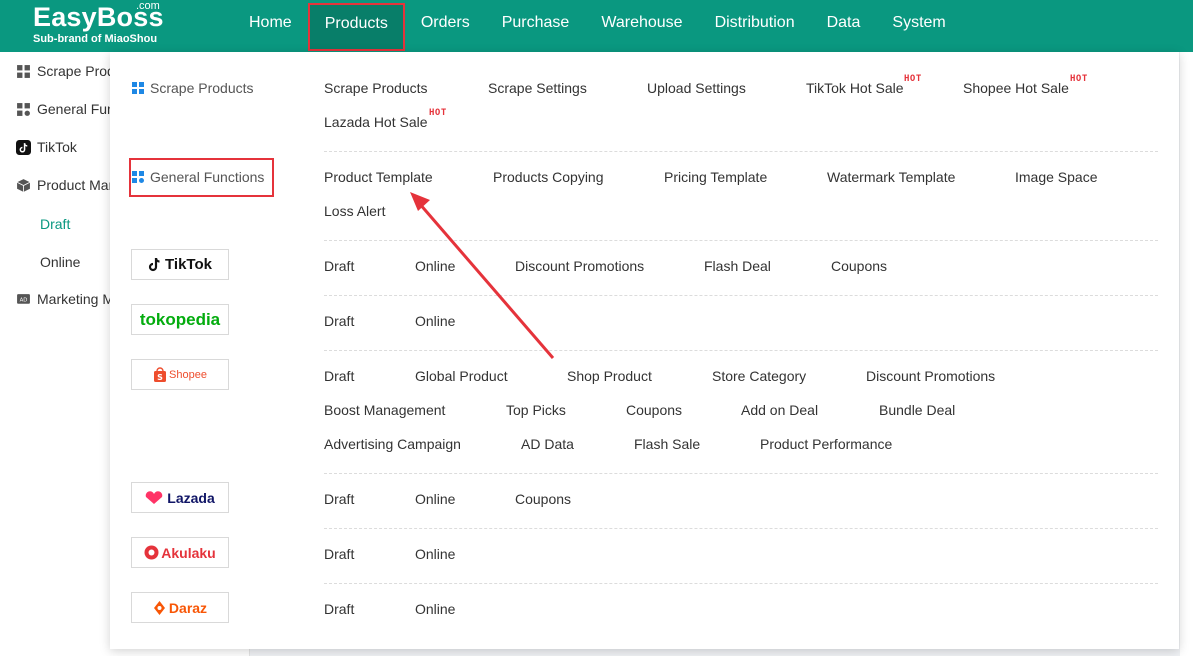 The height and width of the screenshot is (656, 1193). What do you see at coordinates (1016, 88) in the screenshot?
I see `link-shopee-hot-sale: Shopee Hot Sale` at bounding box center [1016, 88].